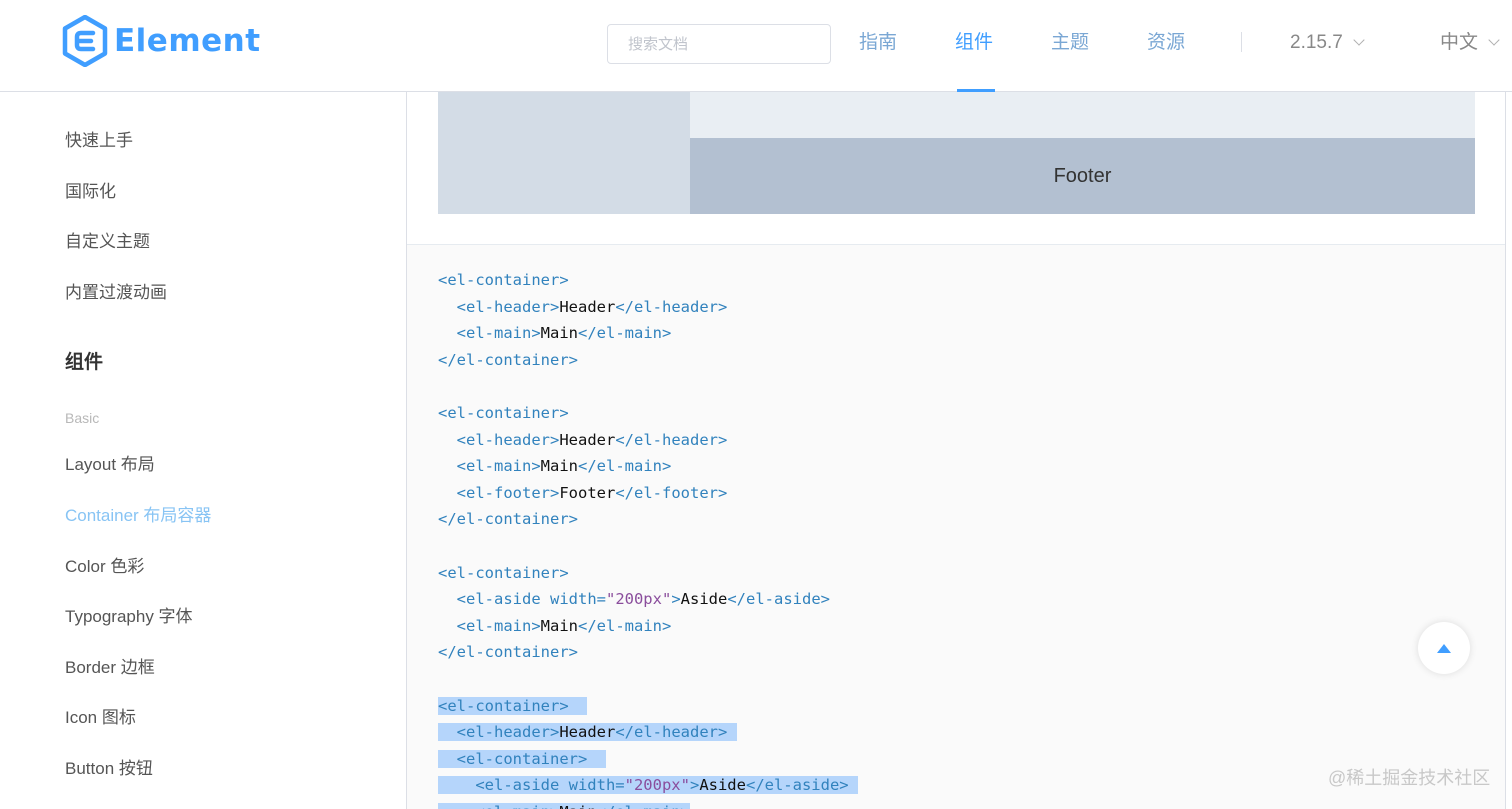 The height and width of the screenshot is (809, 1512). What do you see at coordinates (1082, 115) in the screenshot?
I see `demo-main` at bounding box center [1082, 115].